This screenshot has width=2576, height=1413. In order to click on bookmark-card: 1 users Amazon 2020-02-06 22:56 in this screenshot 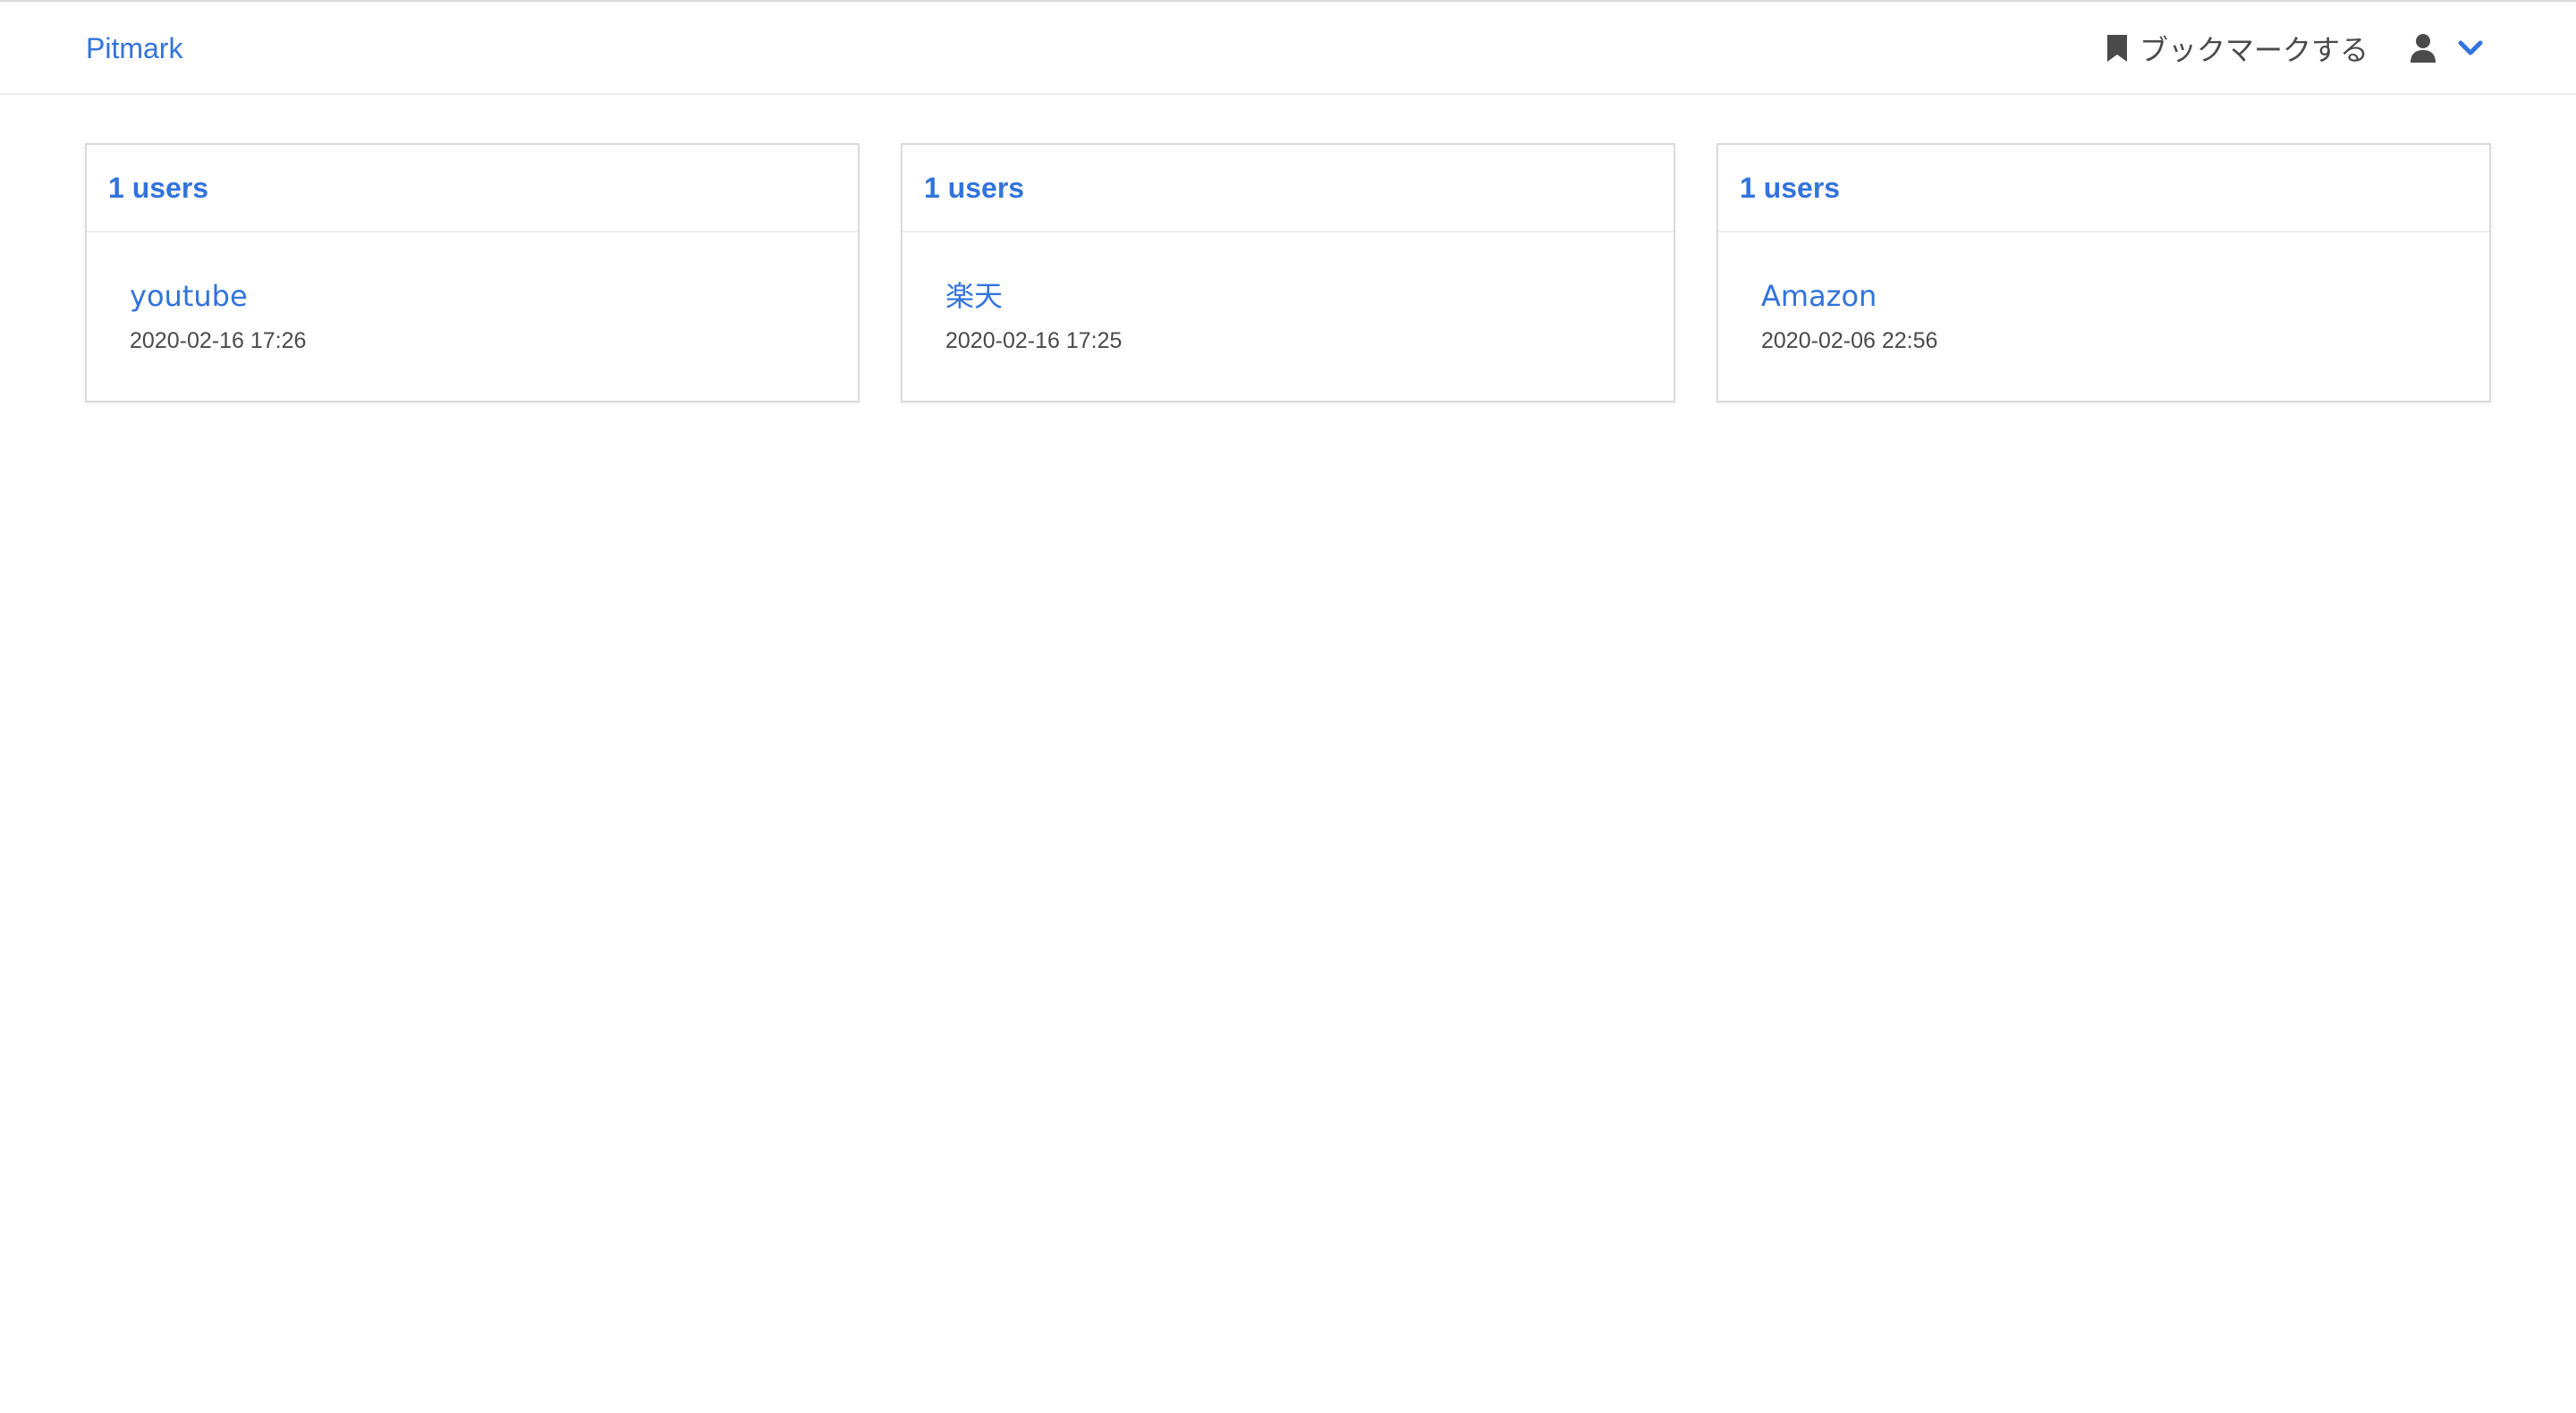, I will do `click(2103, 272)`.